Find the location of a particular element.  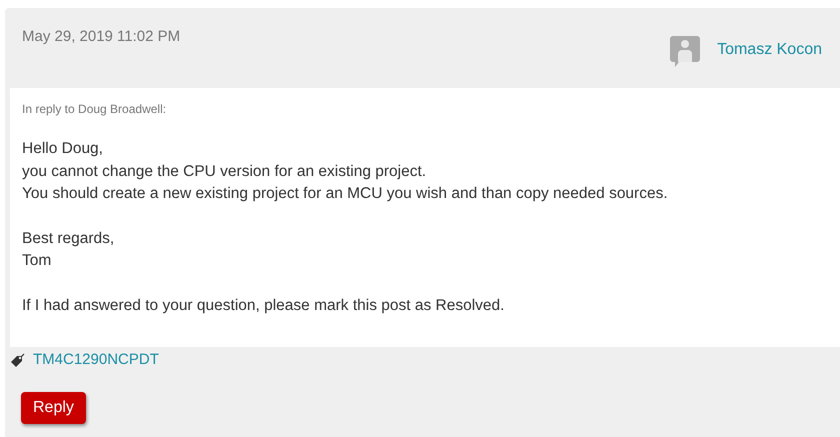

message-line: If I had answered to your question, please mark this post as Resolved. is located at coordinates (264, 306).